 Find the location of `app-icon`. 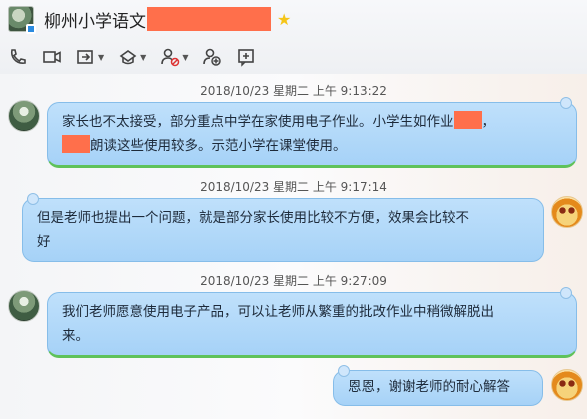

app-icon is located at coordinates (128, 57).